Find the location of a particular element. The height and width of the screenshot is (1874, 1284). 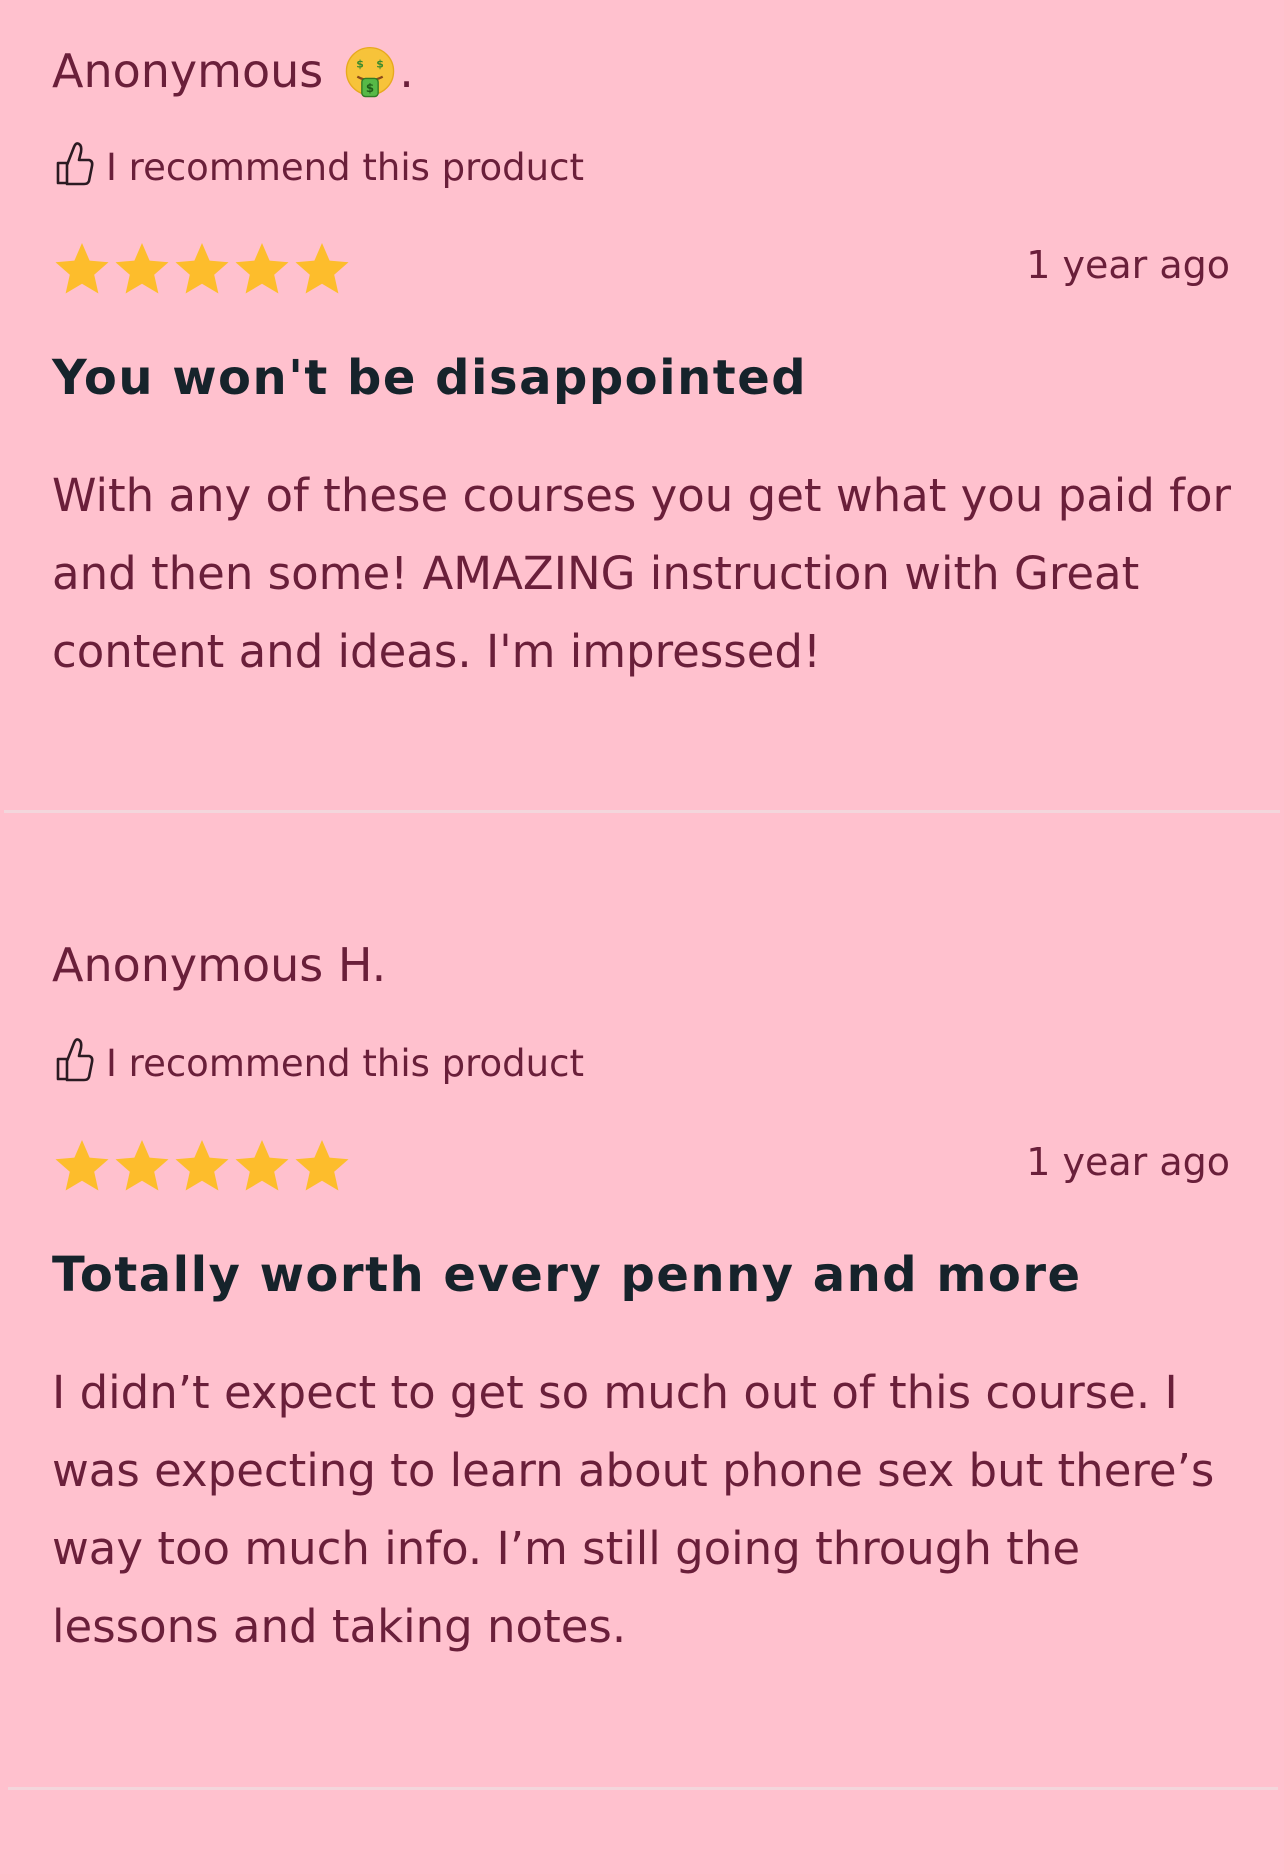

reviewer-name: Anonymous $ $ $ . is located at coordinates (233, 71).